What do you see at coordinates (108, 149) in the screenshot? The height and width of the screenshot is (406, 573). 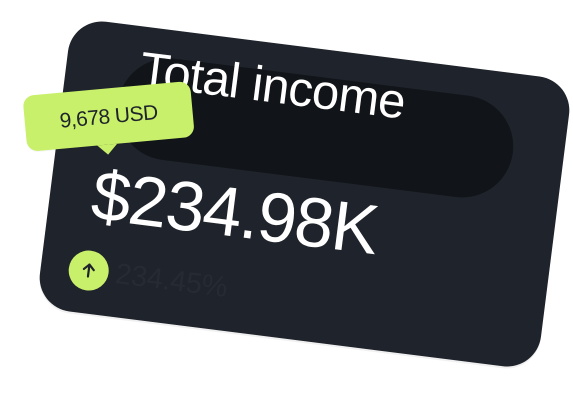 I see `tooltip-pointer` at bounding box center [108, 149].